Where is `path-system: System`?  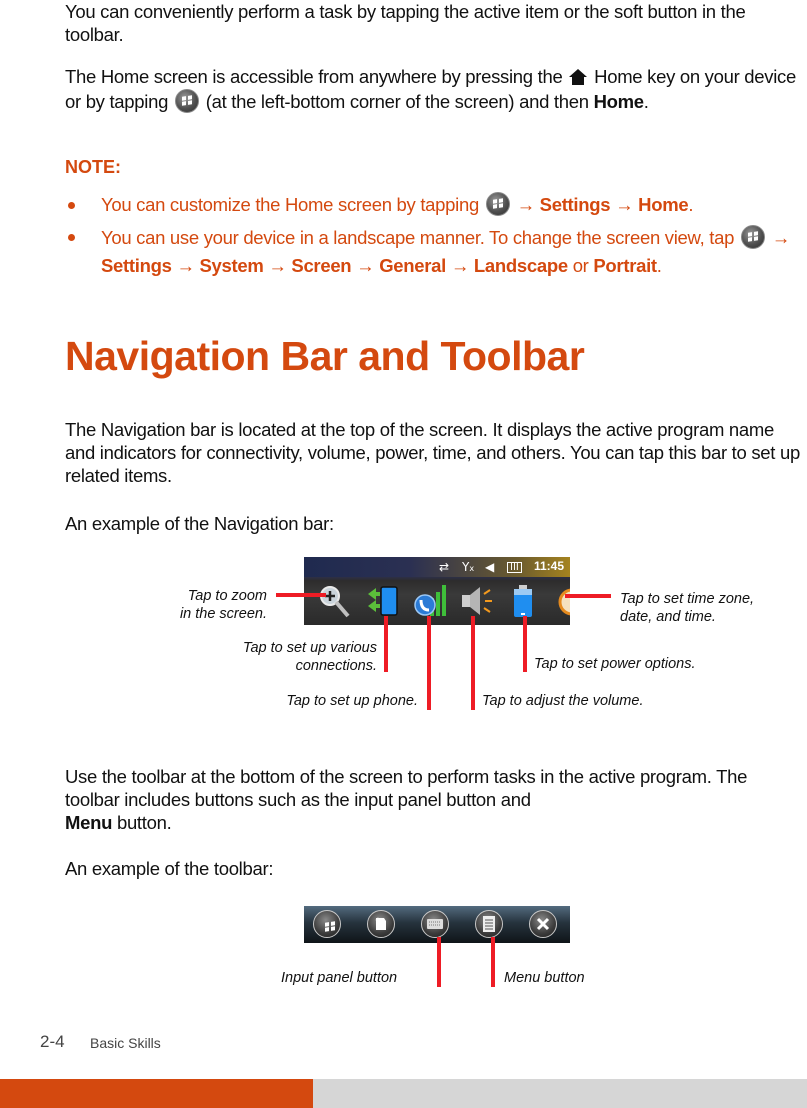 path-system: System is located at coordinates (231, 265).